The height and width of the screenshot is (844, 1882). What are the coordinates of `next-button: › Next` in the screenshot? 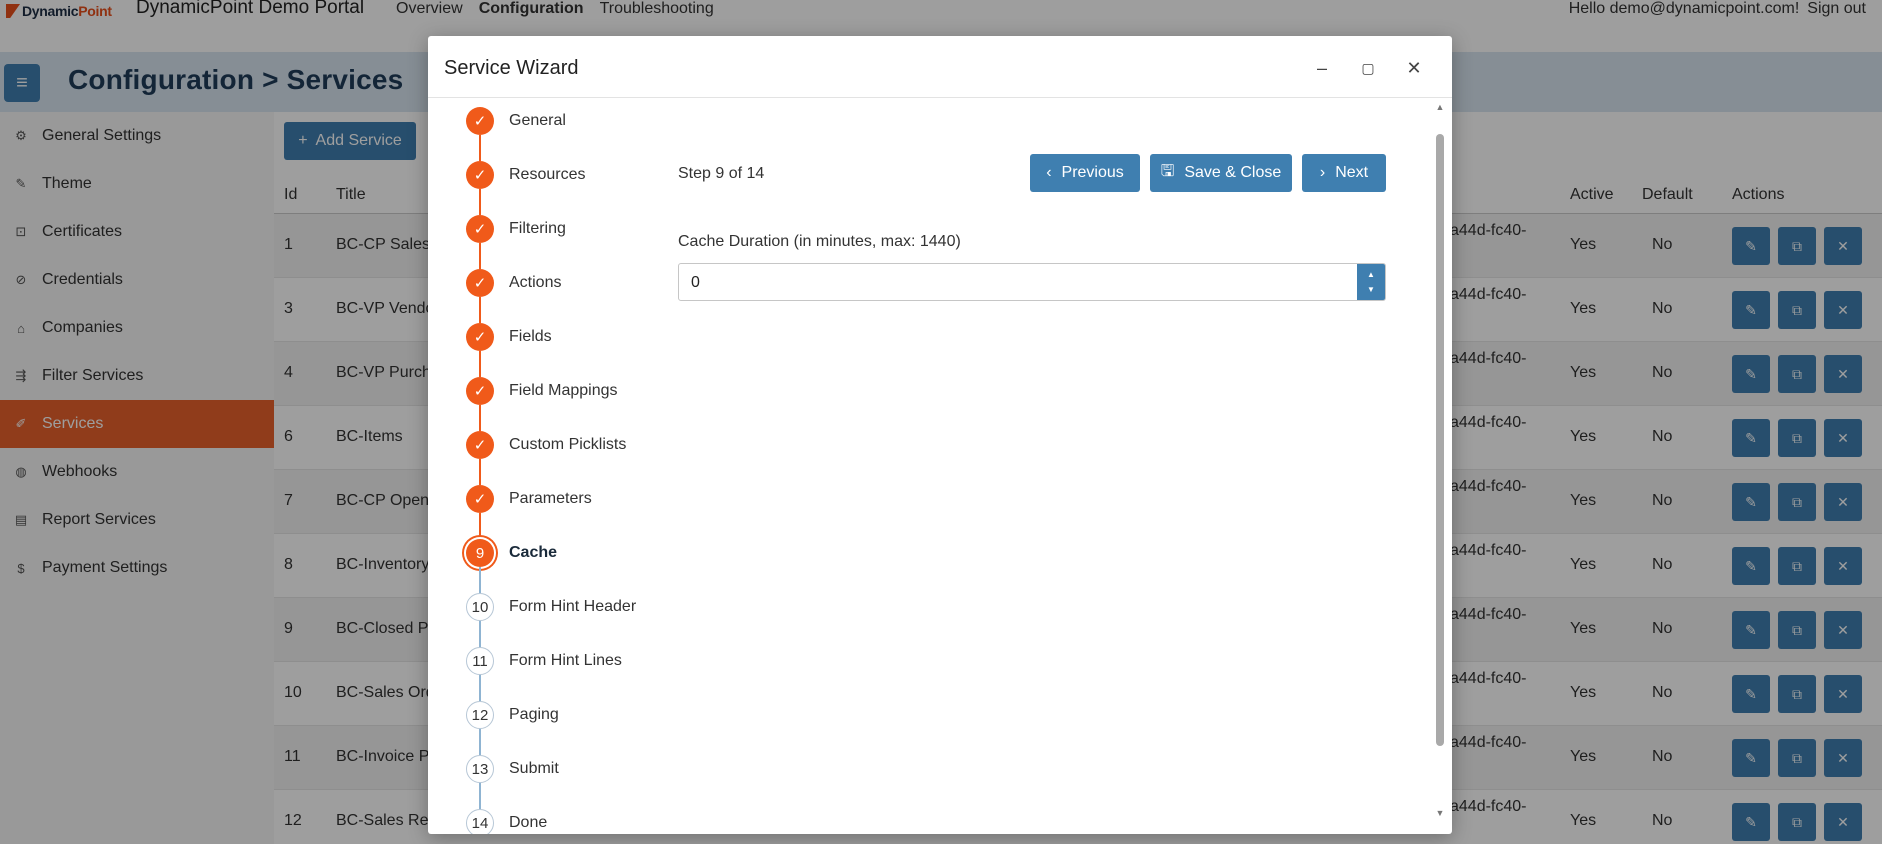 It's located at (1344, 173).